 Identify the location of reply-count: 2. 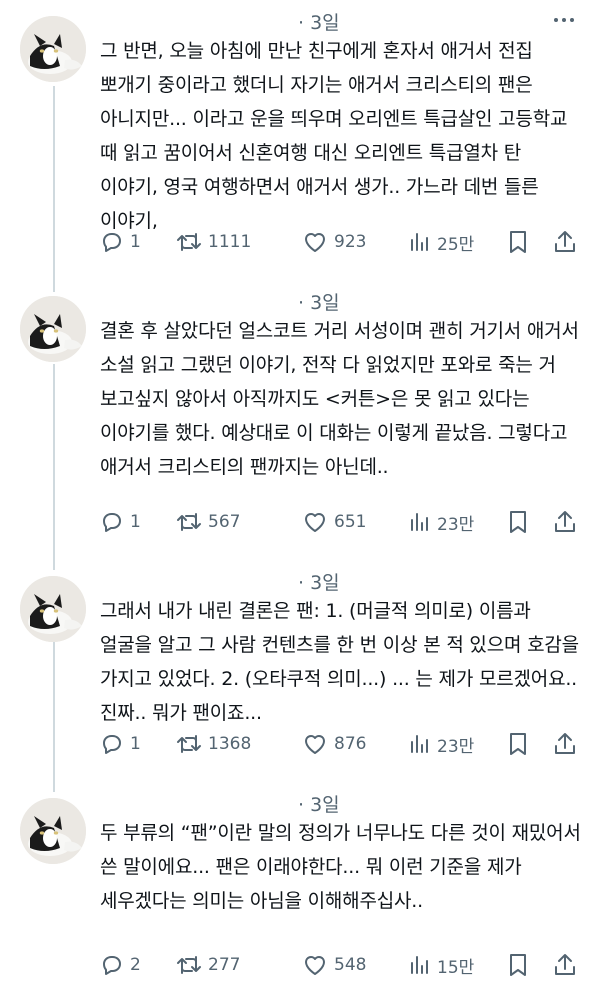
(135, 965).